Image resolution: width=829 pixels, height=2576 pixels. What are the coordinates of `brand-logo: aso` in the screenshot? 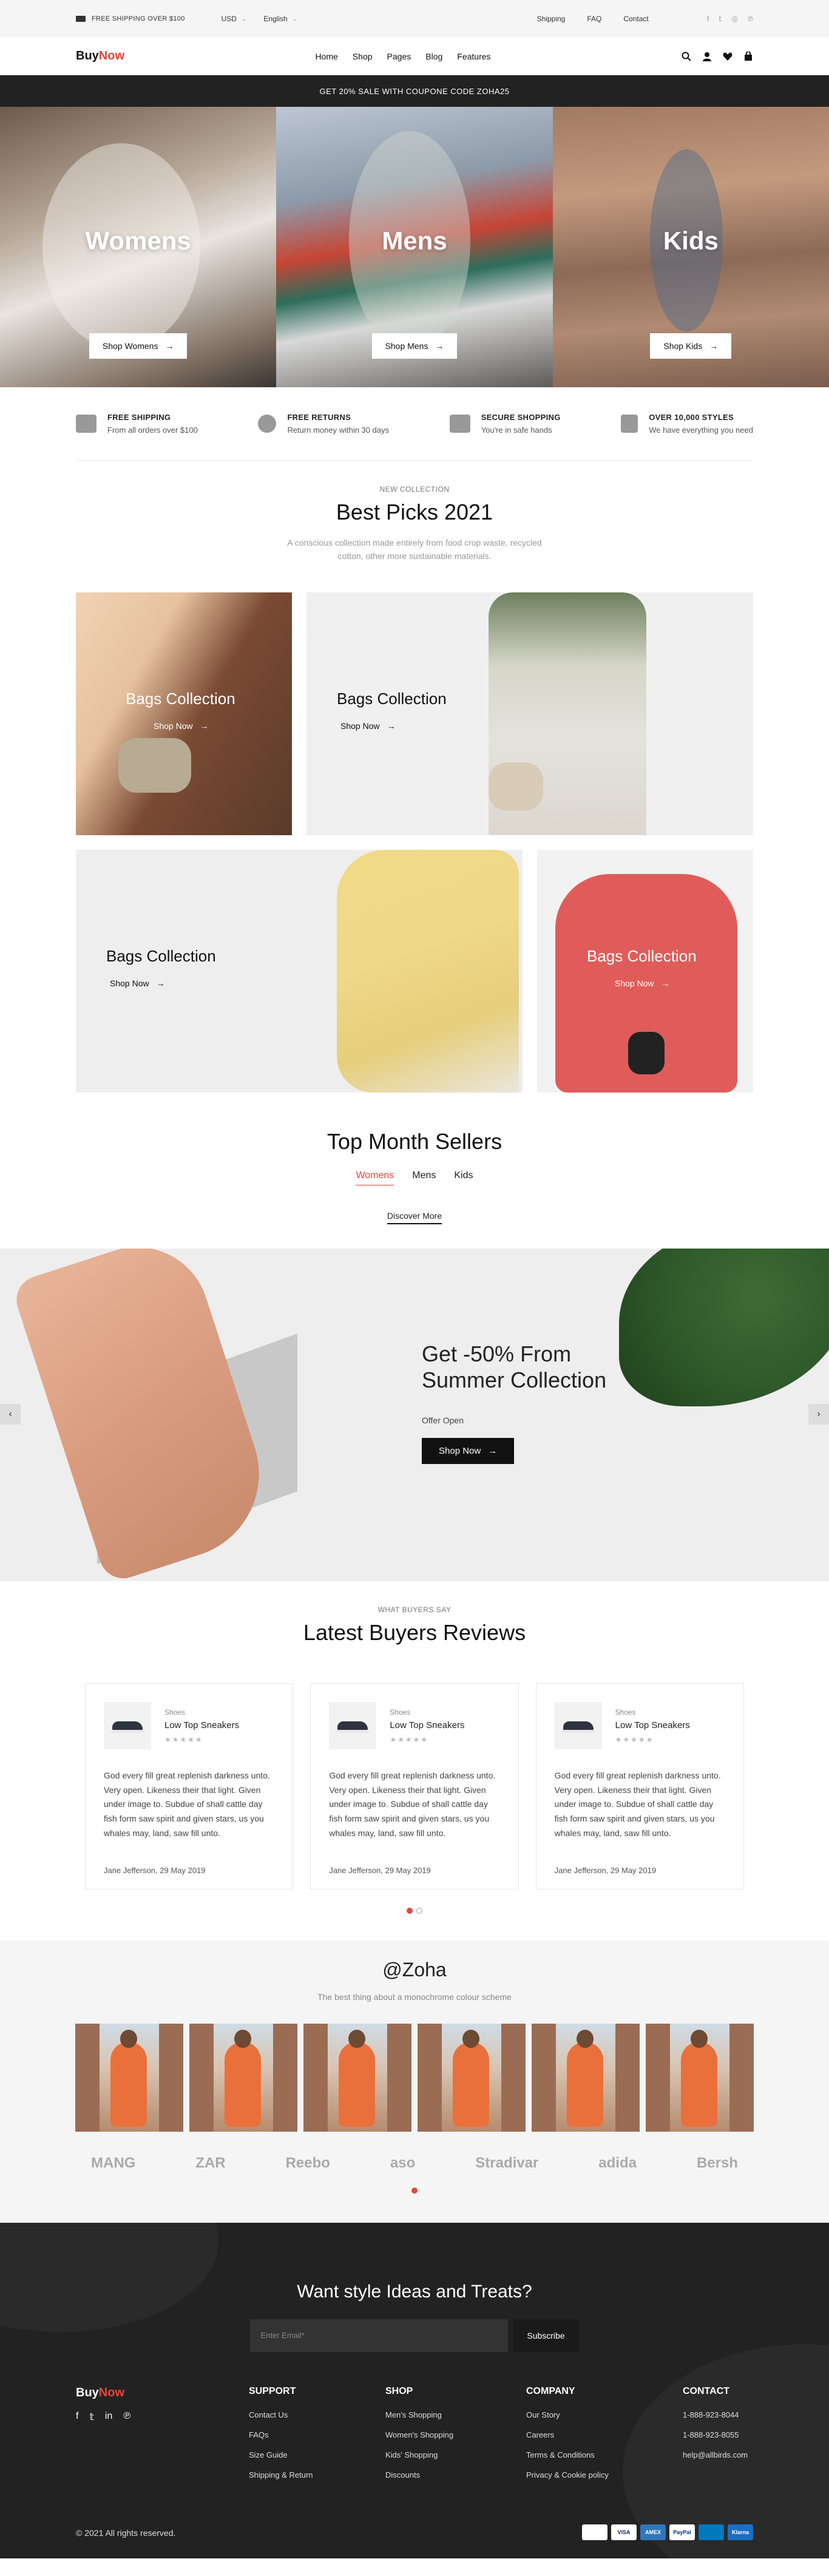 It's located at (403, 2162).